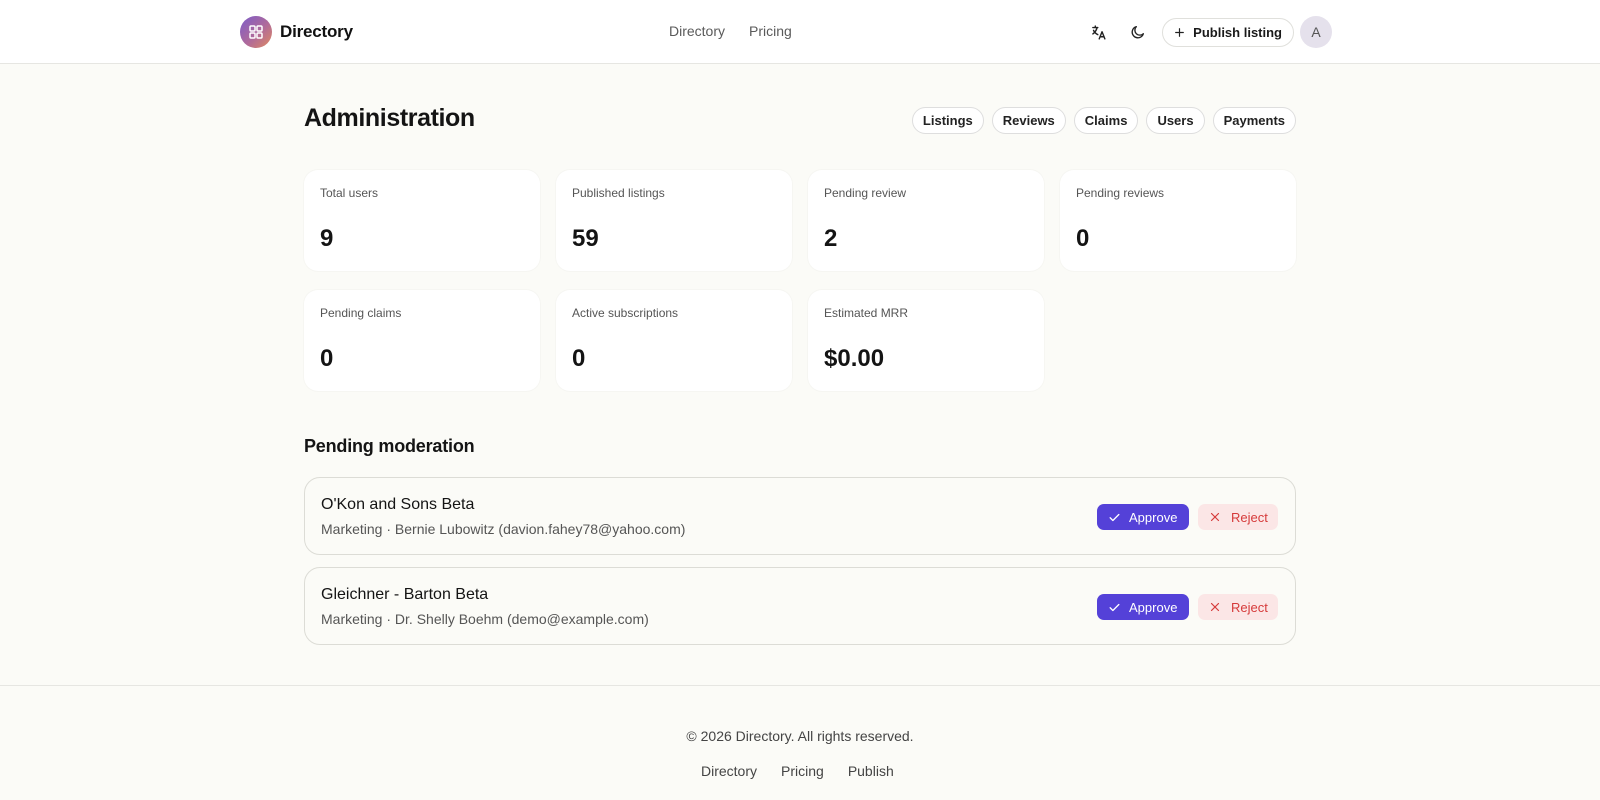 The height and width of the screenshot is (800, 1600). I want to click on stat-card-pending-review: Pending review 2, so click(926, 220).